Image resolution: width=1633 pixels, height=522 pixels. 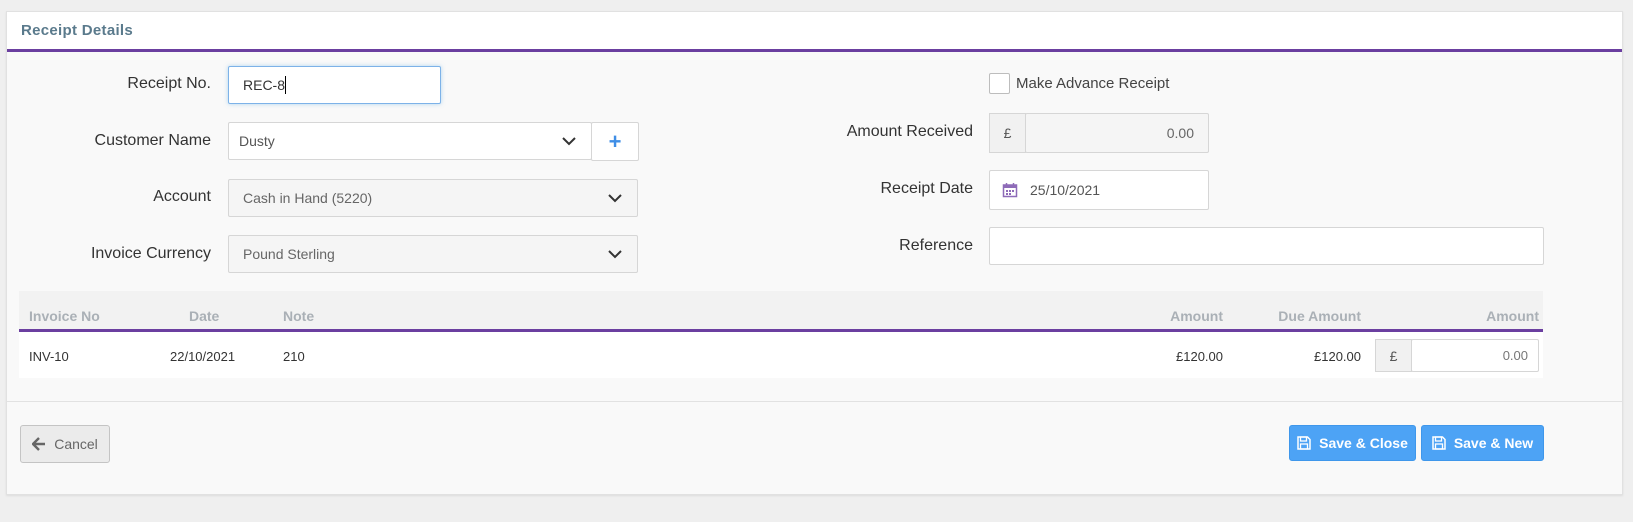 What do you see at coordinates (1199, 356) in the screenshot?
I see `row-amount: £120.00` at bounding box center [1199, 356].